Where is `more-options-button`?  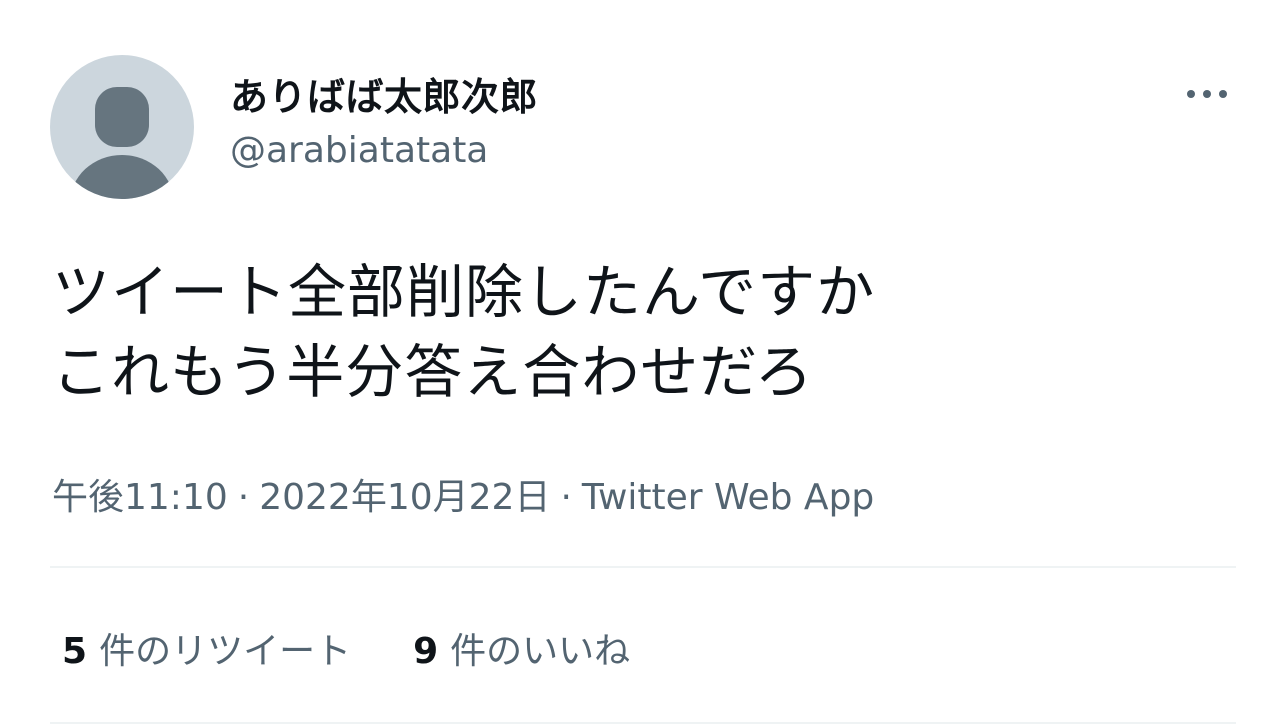 more-options-button is located at coordinates (1208, 95).